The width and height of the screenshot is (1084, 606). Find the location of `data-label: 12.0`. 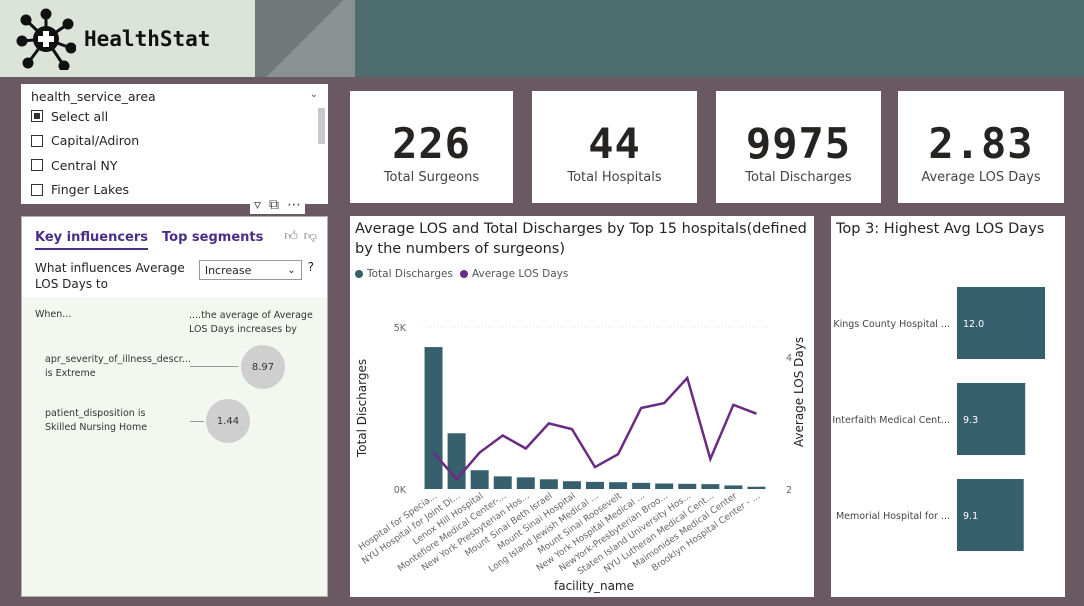

data-label: 12.0 is located at coordinates (973, 324).